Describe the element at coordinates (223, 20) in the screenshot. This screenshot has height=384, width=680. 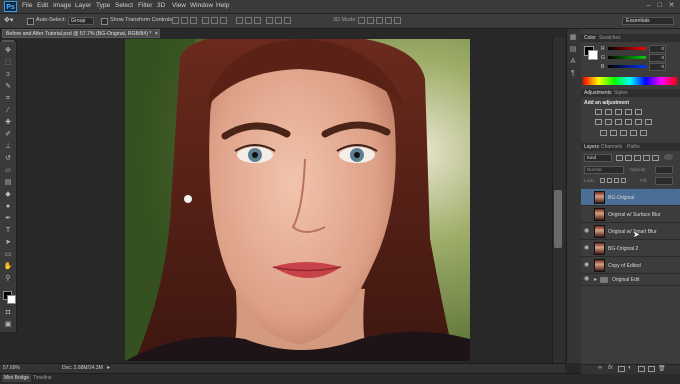
I see `align-right-icon` at that location.